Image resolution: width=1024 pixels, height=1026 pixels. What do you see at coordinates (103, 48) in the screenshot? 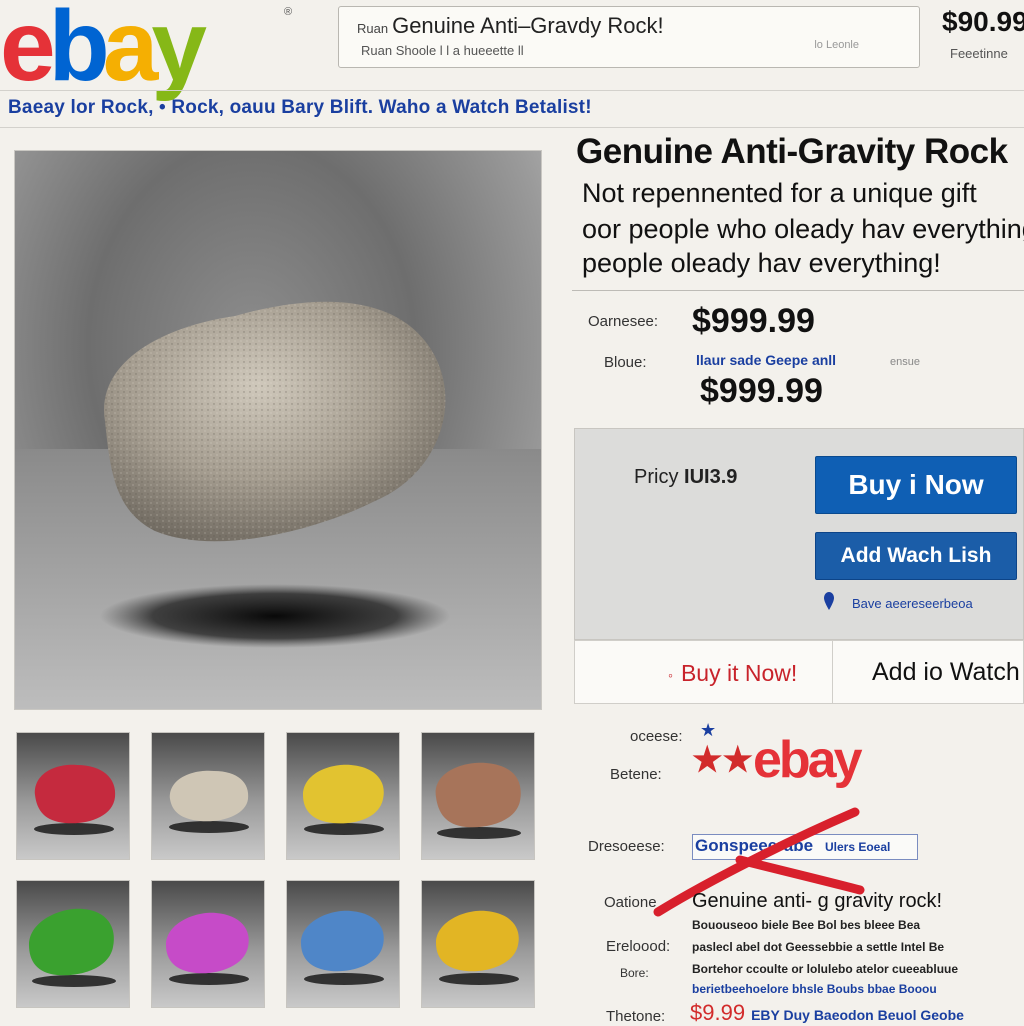
I see `ebay-logo: ebay` at bounding box center [103, 48].